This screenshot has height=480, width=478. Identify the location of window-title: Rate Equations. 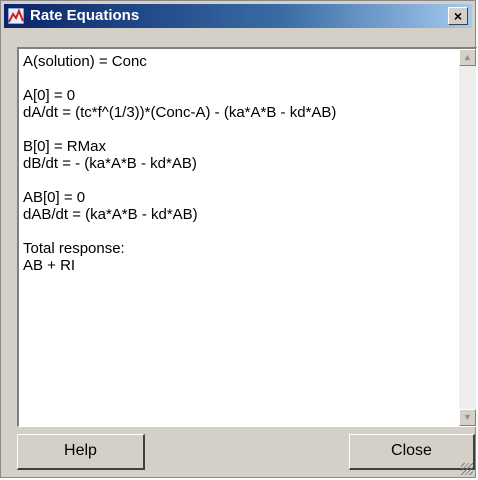
(85, 15).